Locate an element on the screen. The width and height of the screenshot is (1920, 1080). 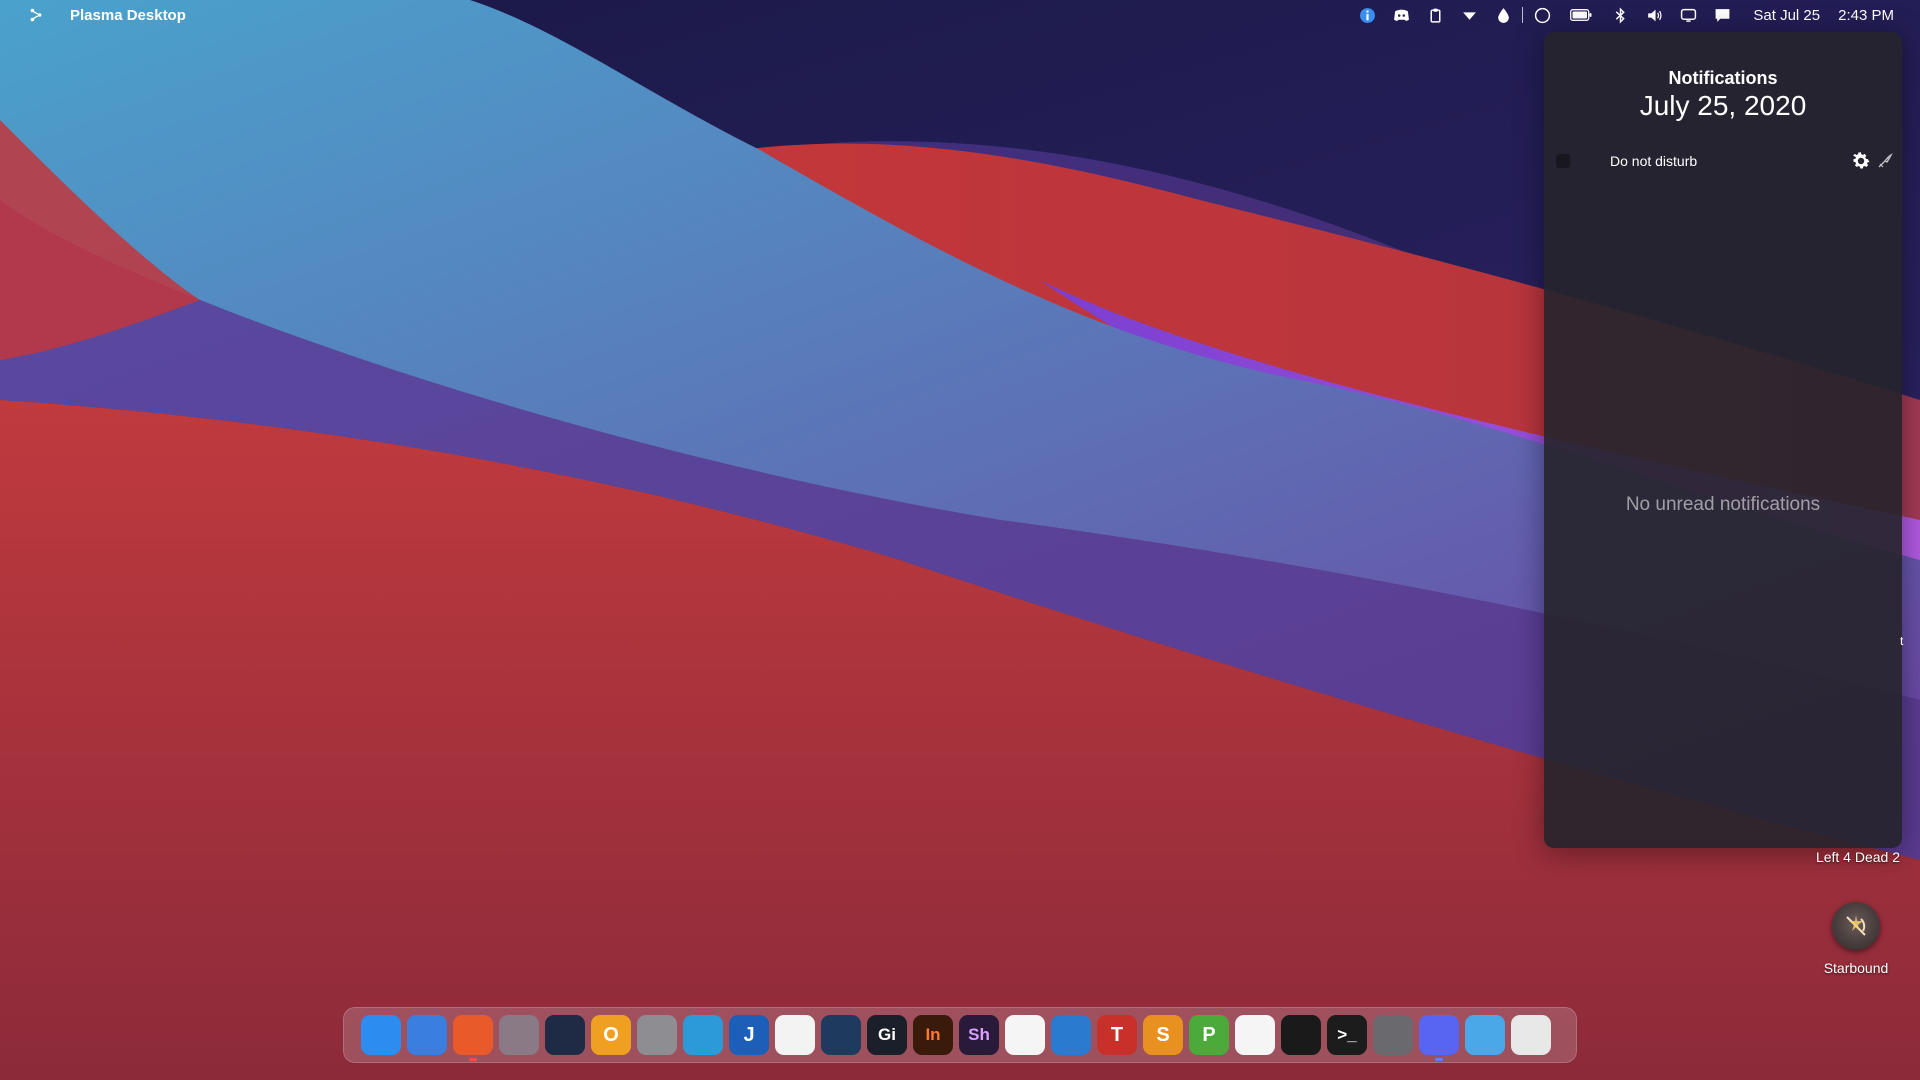
dock-text-editor-icon is located at coordinates (1255, 1035).